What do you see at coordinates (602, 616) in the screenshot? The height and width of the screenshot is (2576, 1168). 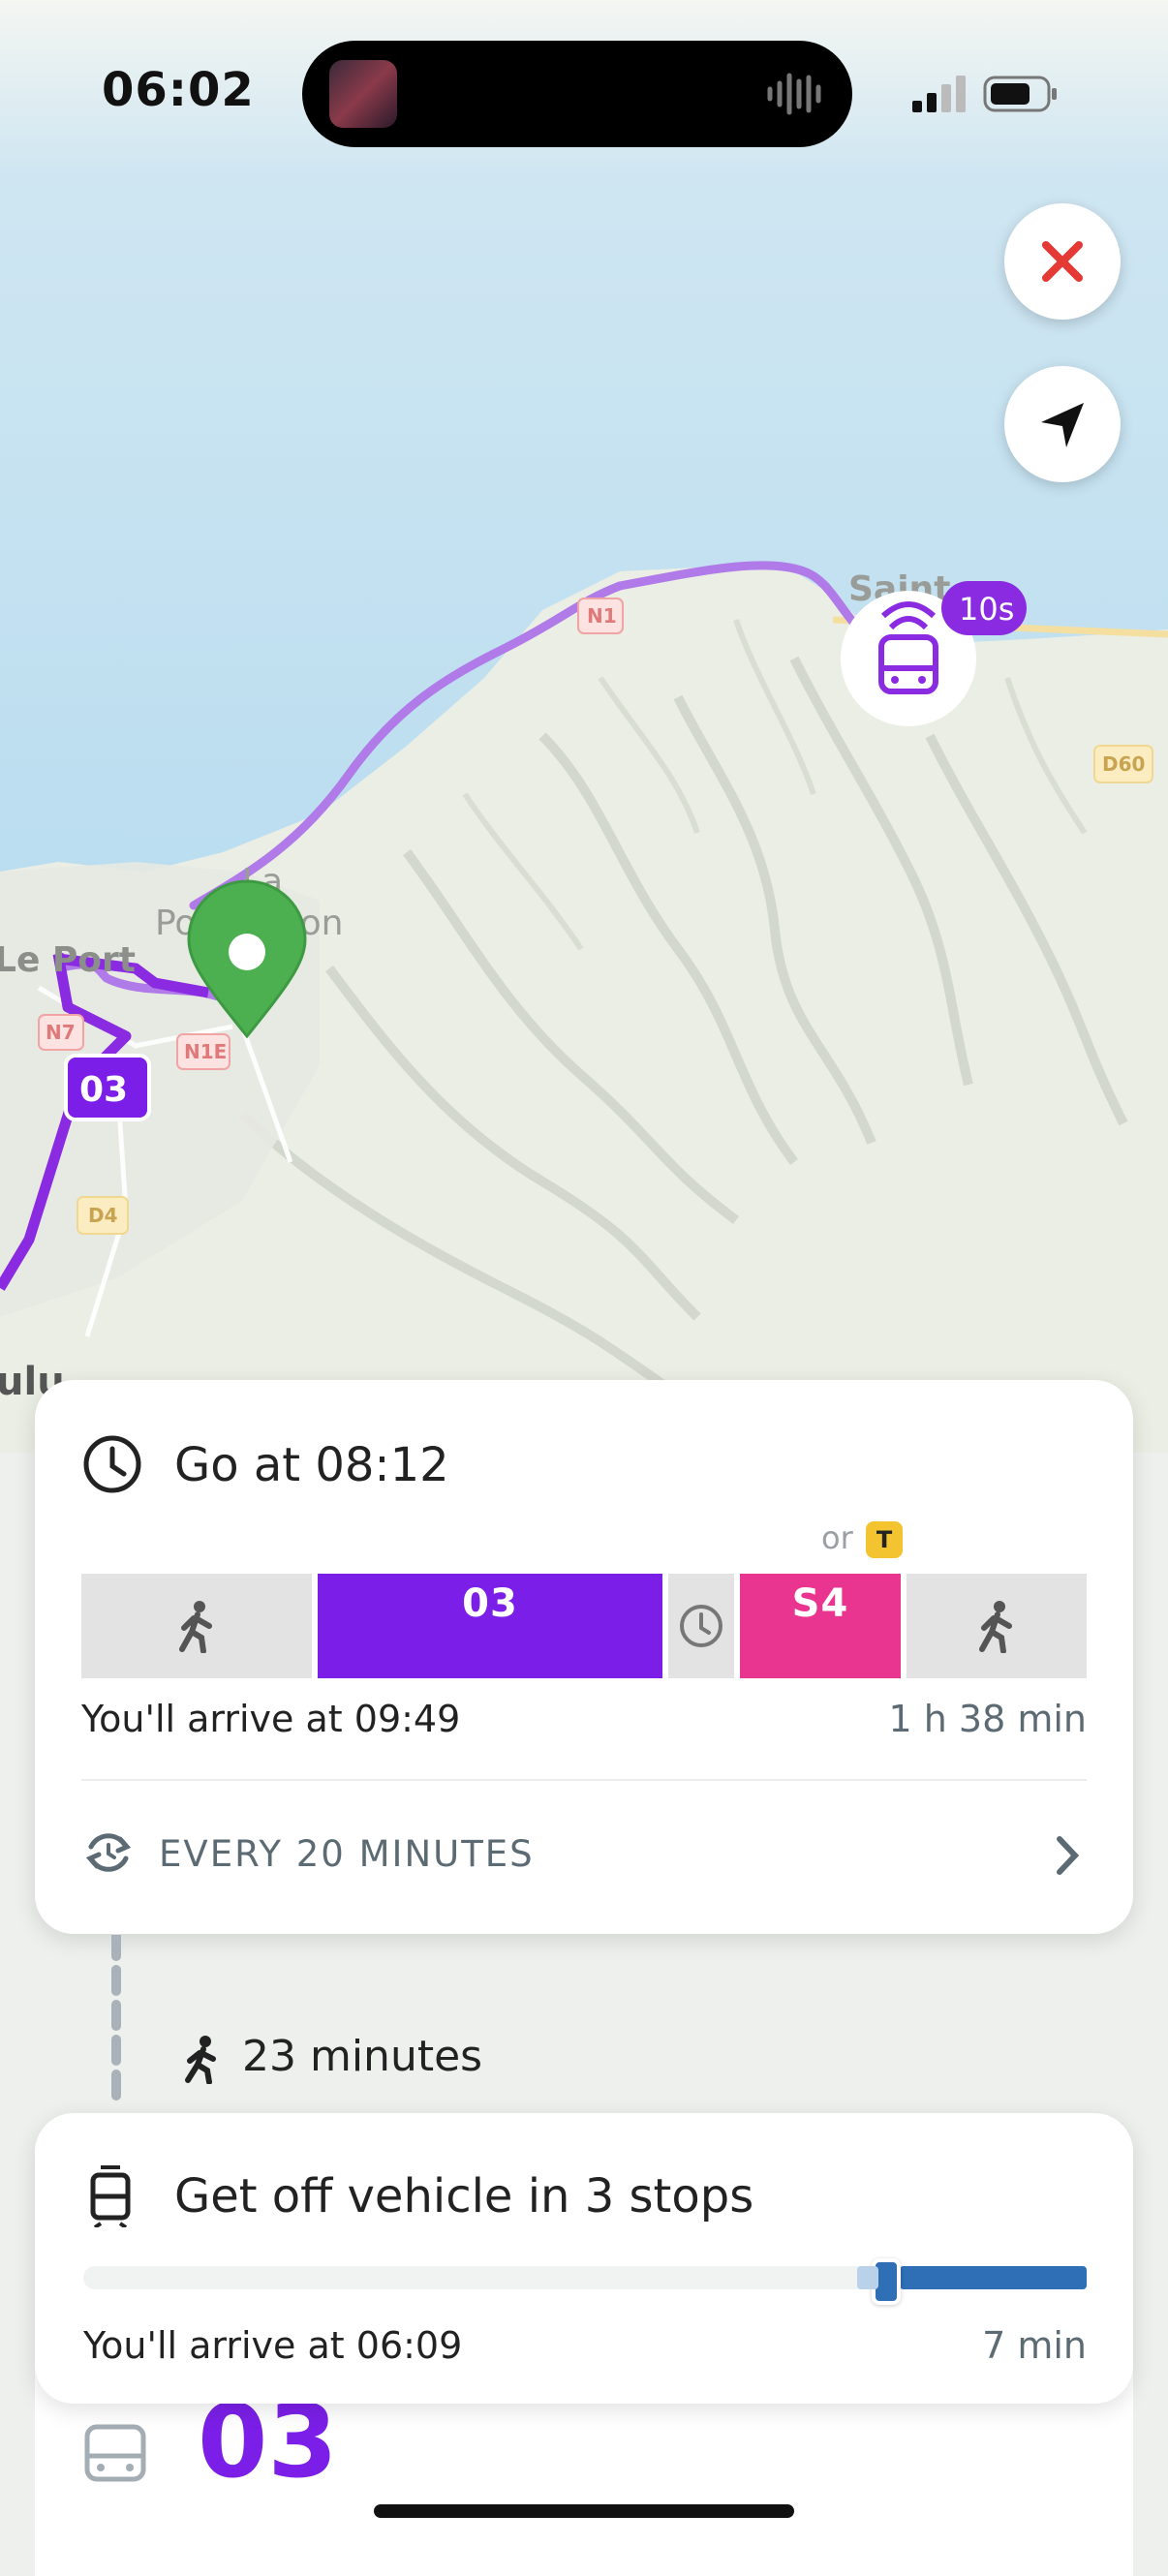 I see `svg-text: N1` at bounding box center [602, 616].